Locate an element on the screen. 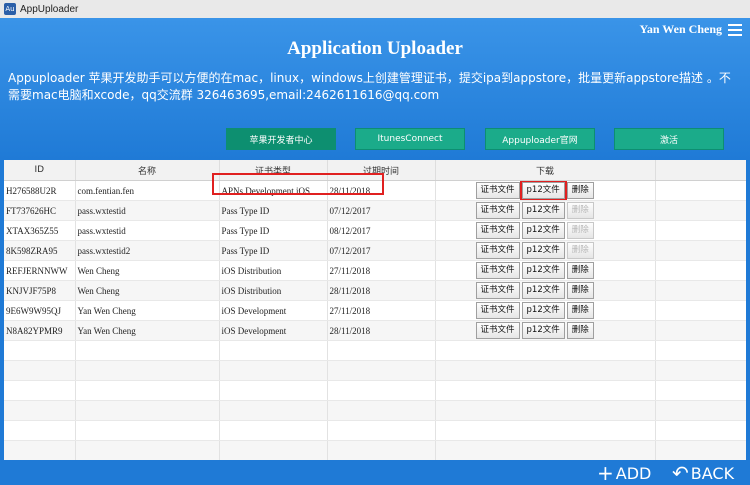 This screenshot has height=485, width=750. cell-expiry: 07/12/2017 is located at coordinates (381, 210).